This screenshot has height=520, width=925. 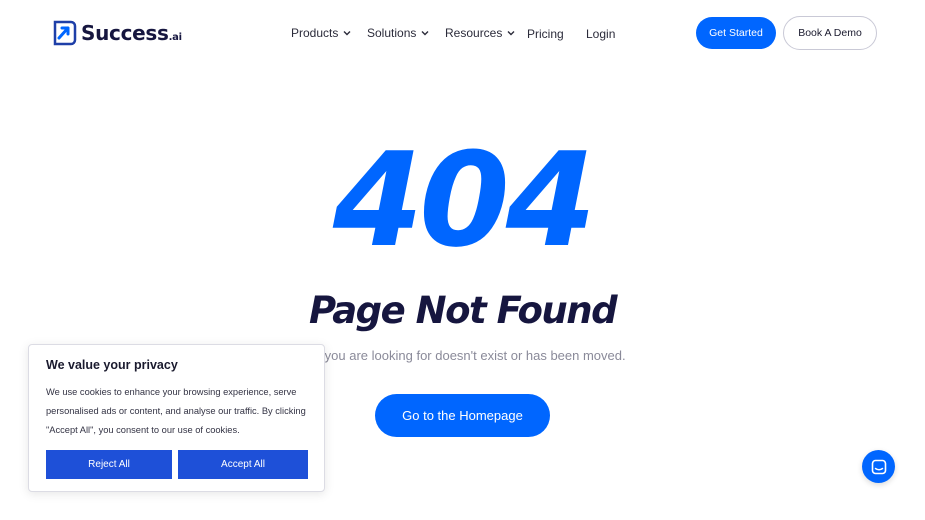 What do you see at coordinates (65, 33) in the screenshot?
I see `logo-icon` at bounding box center [65, 33].